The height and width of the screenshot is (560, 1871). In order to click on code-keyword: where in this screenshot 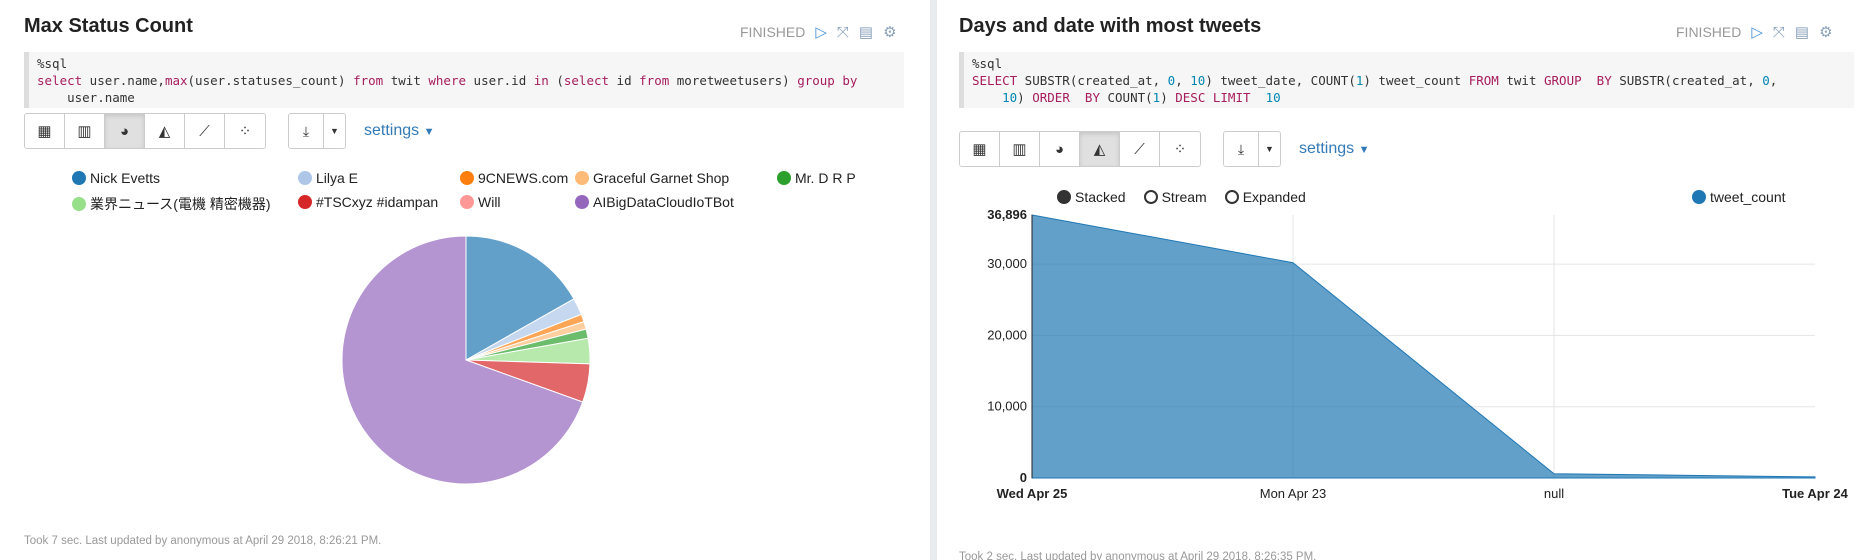, I will do `click(447, 80)`.